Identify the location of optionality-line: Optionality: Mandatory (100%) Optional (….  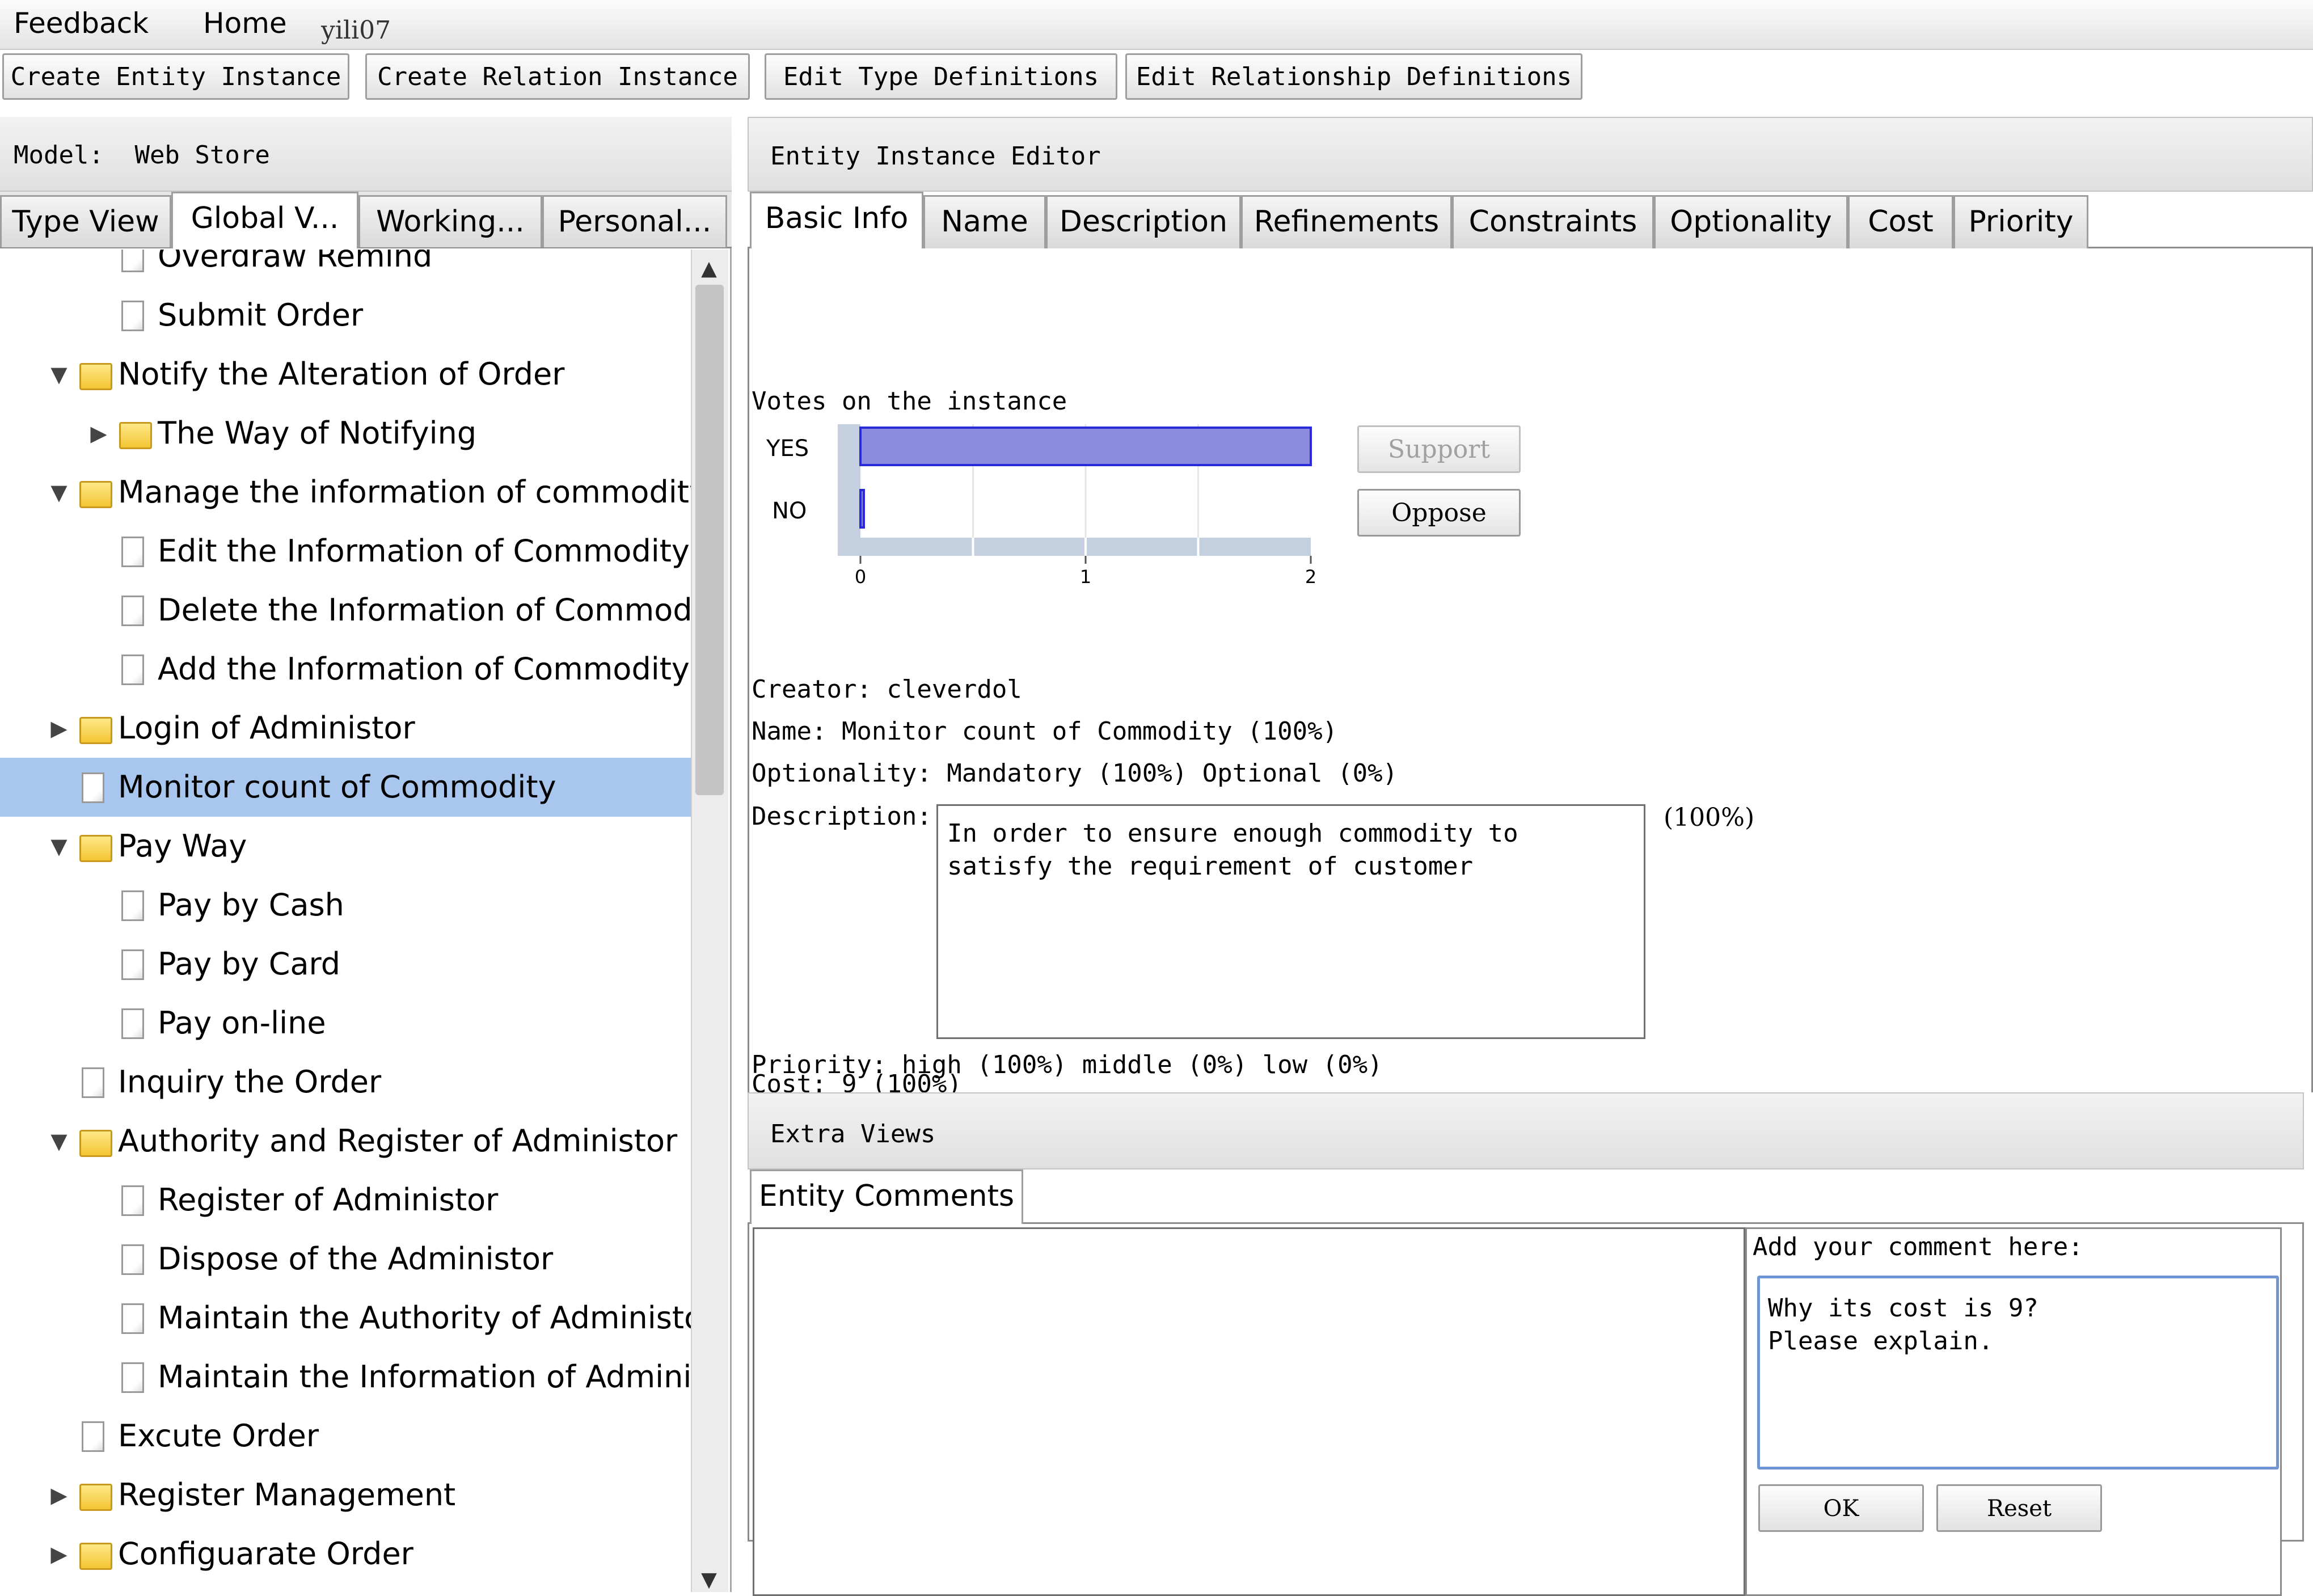
(1075, 773).